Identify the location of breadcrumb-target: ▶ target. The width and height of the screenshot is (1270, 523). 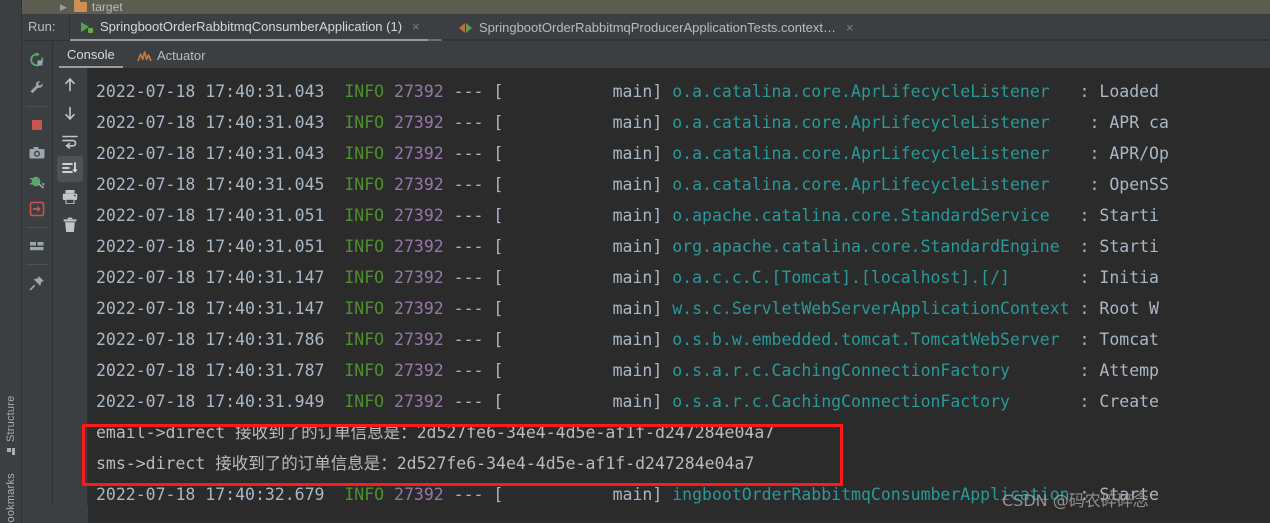
(91, 7).